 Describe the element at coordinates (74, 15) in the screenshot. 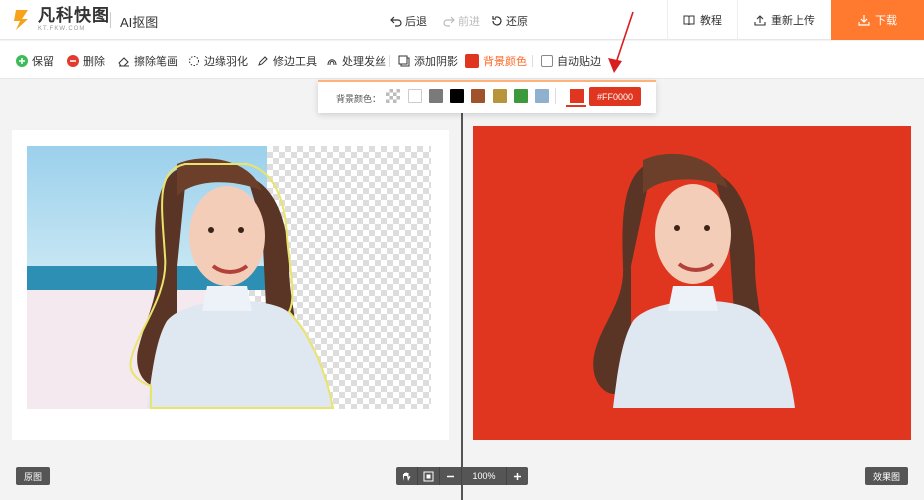

I see `logo-name: 凡科快图` at that location.